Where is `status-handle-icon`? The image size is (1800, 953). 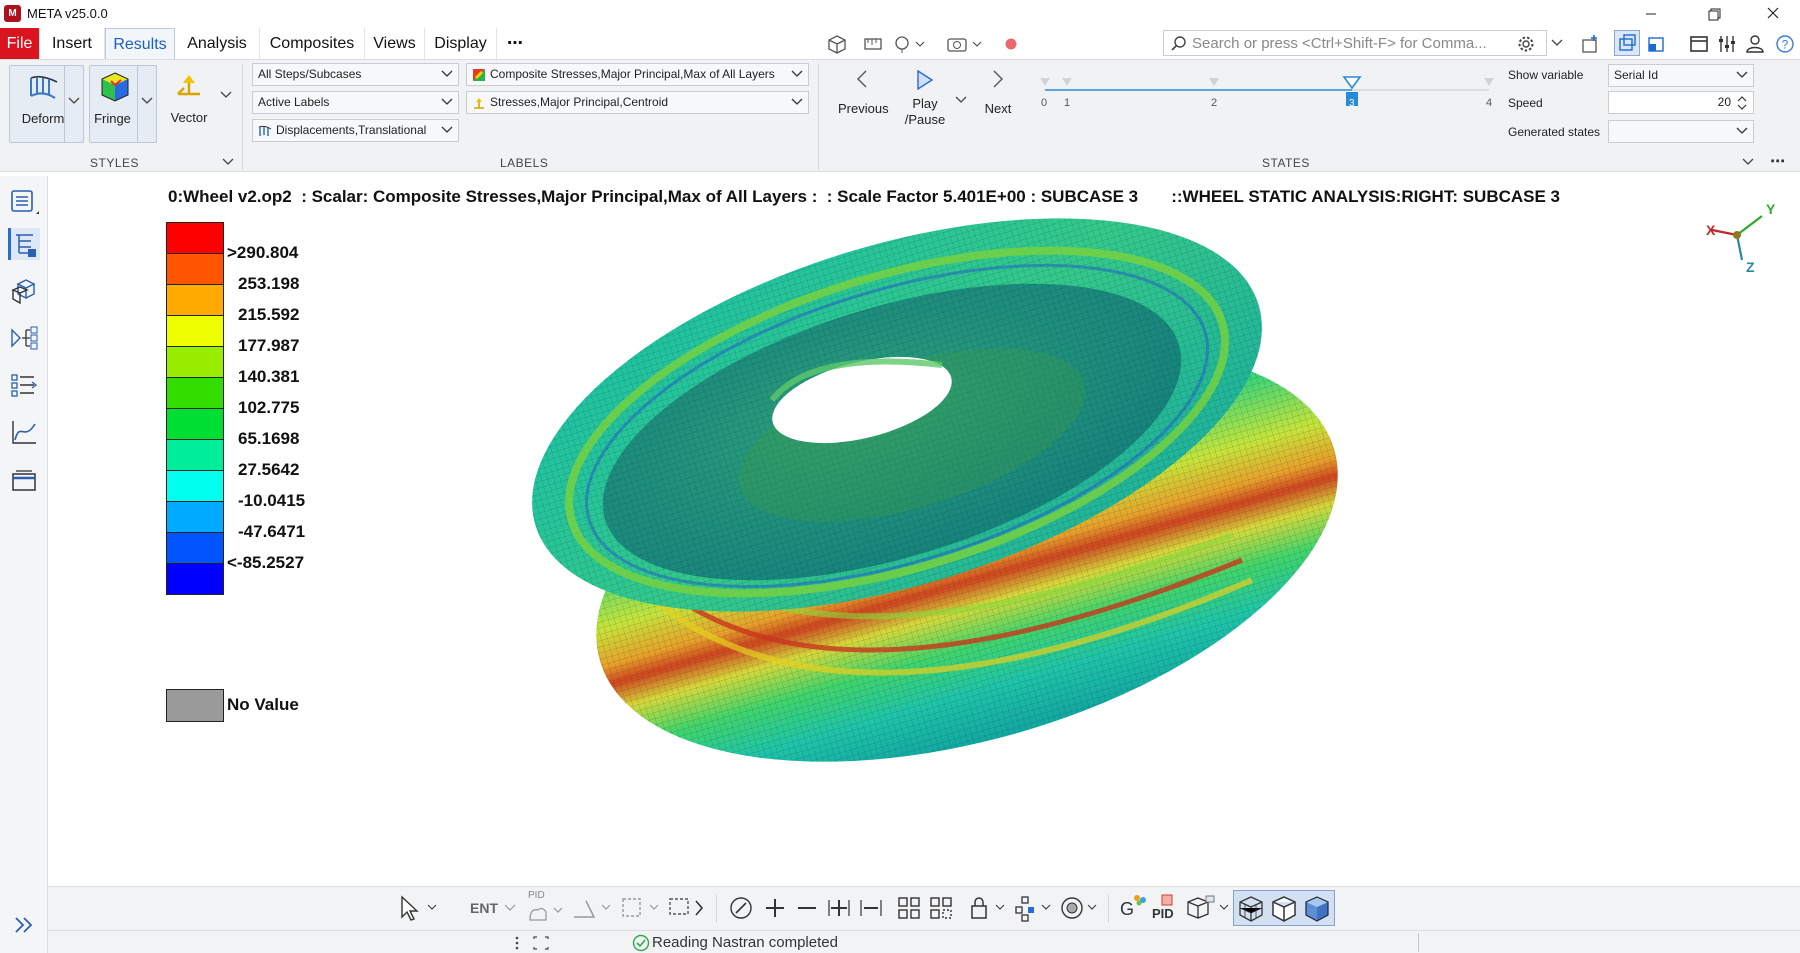 status-handle-icon is located at coordinates (532, 943).